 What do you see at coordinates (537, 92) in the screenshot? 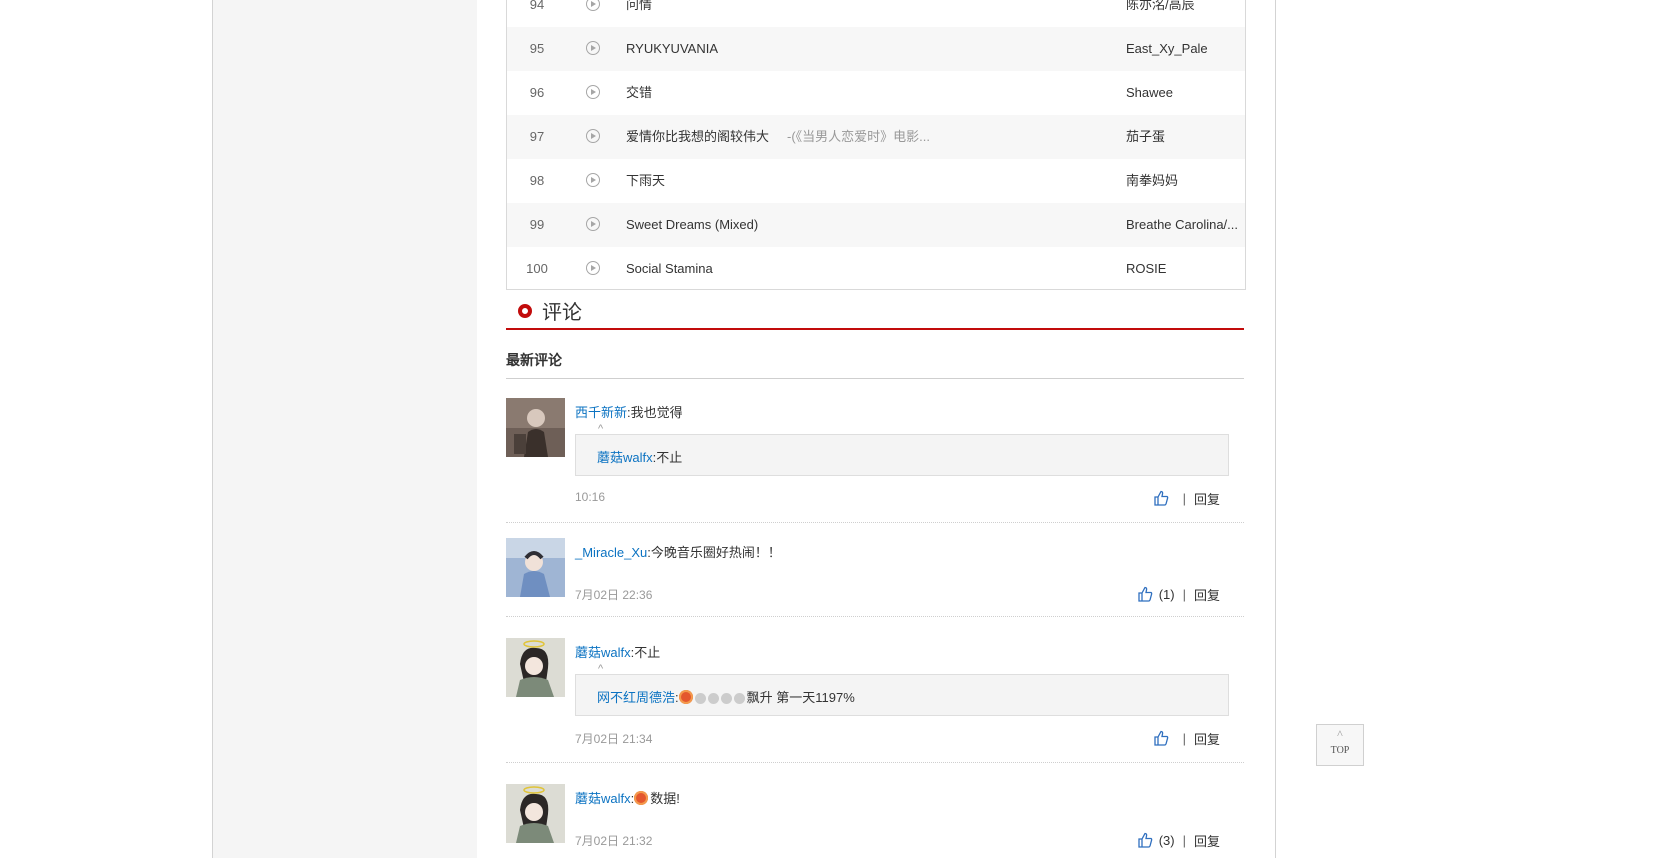
I see `track-rank: 96` at bounding box center [537, 92].